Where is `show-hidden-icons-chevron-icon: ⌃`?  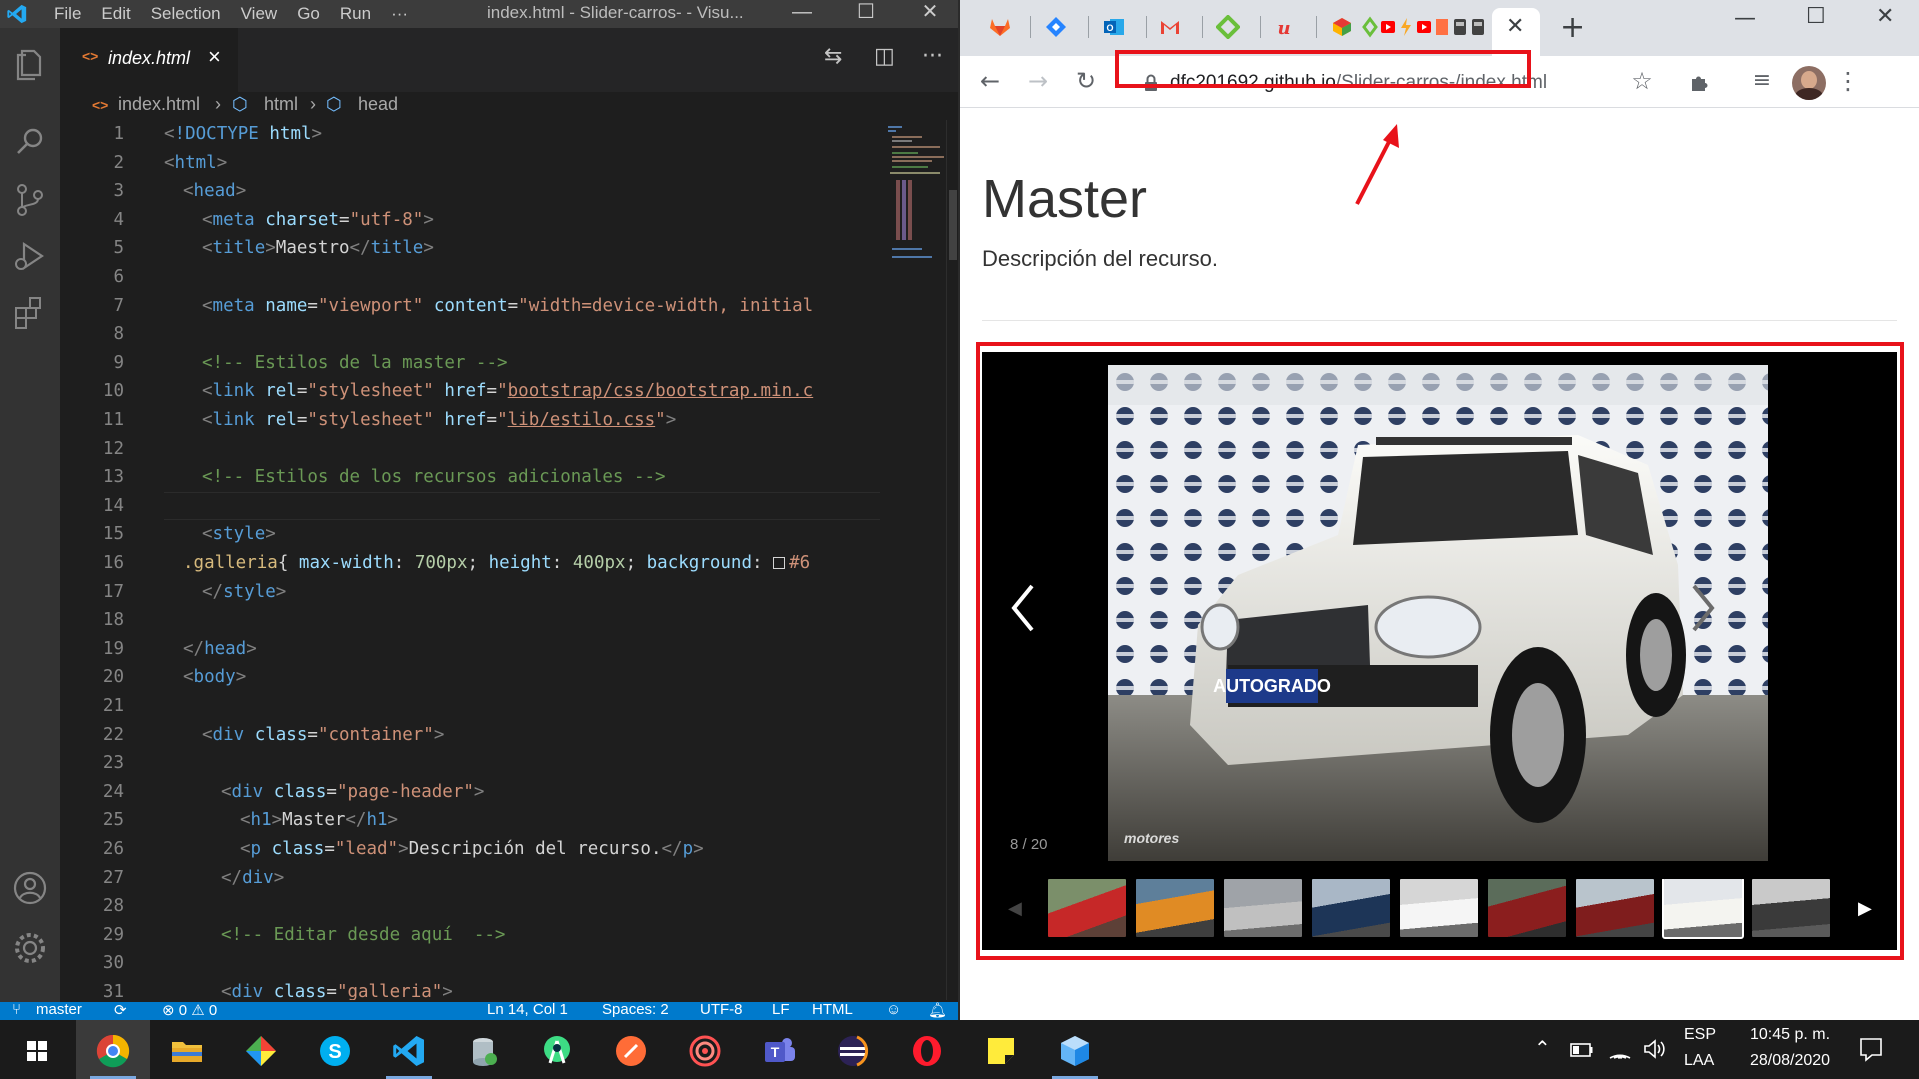
show-hidden-icons-chevron-icon: ⌃ is located at coordinates (1542, 1048).